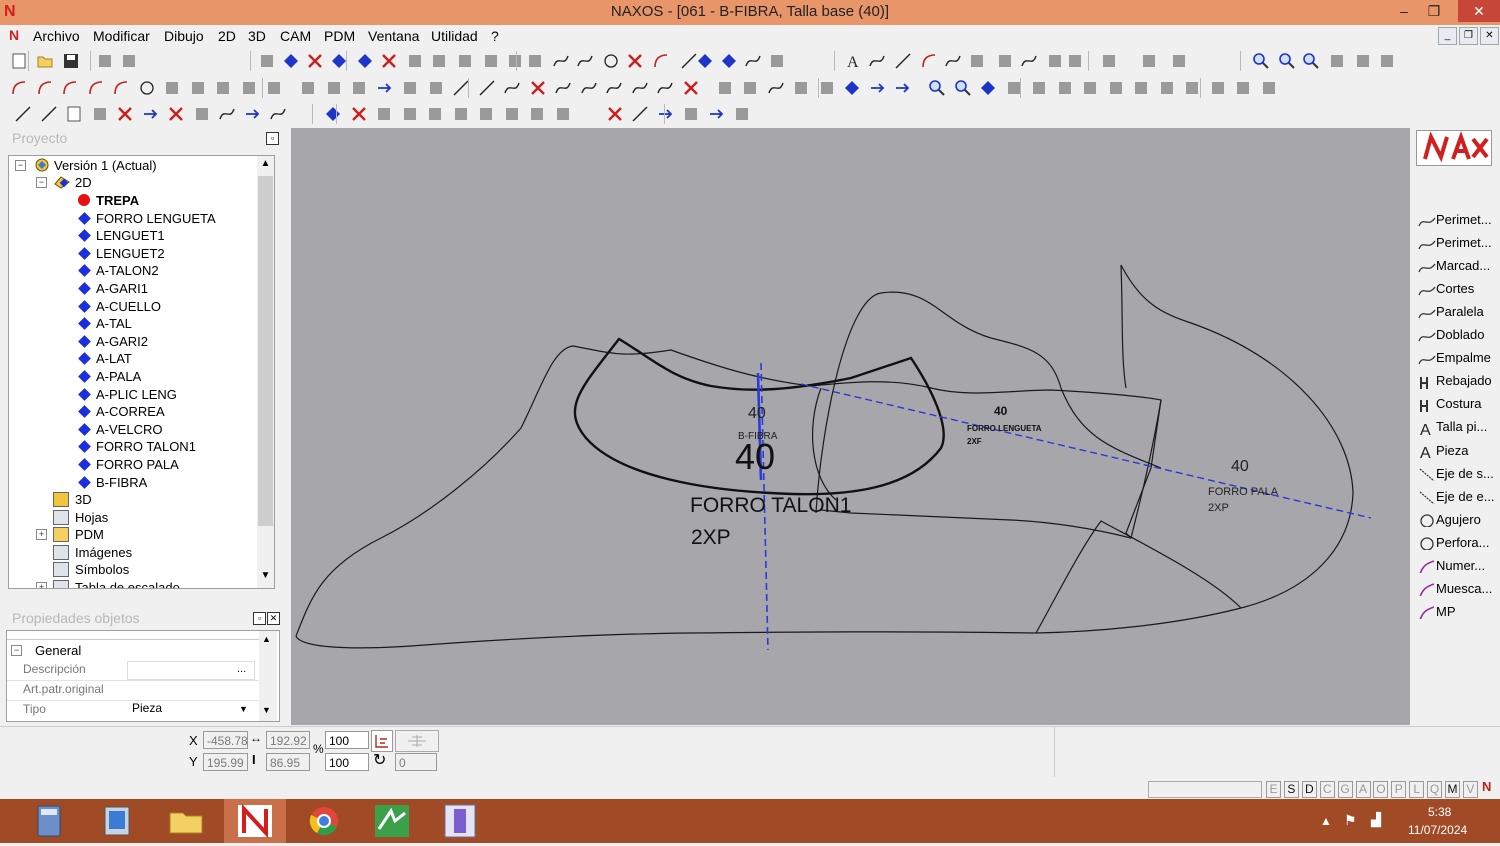 This screenshot has width=1500, height=846. Describe the element at coordinates (1447, 36) in the screenshot. I see `mdi-minimize-button: _` at that location.